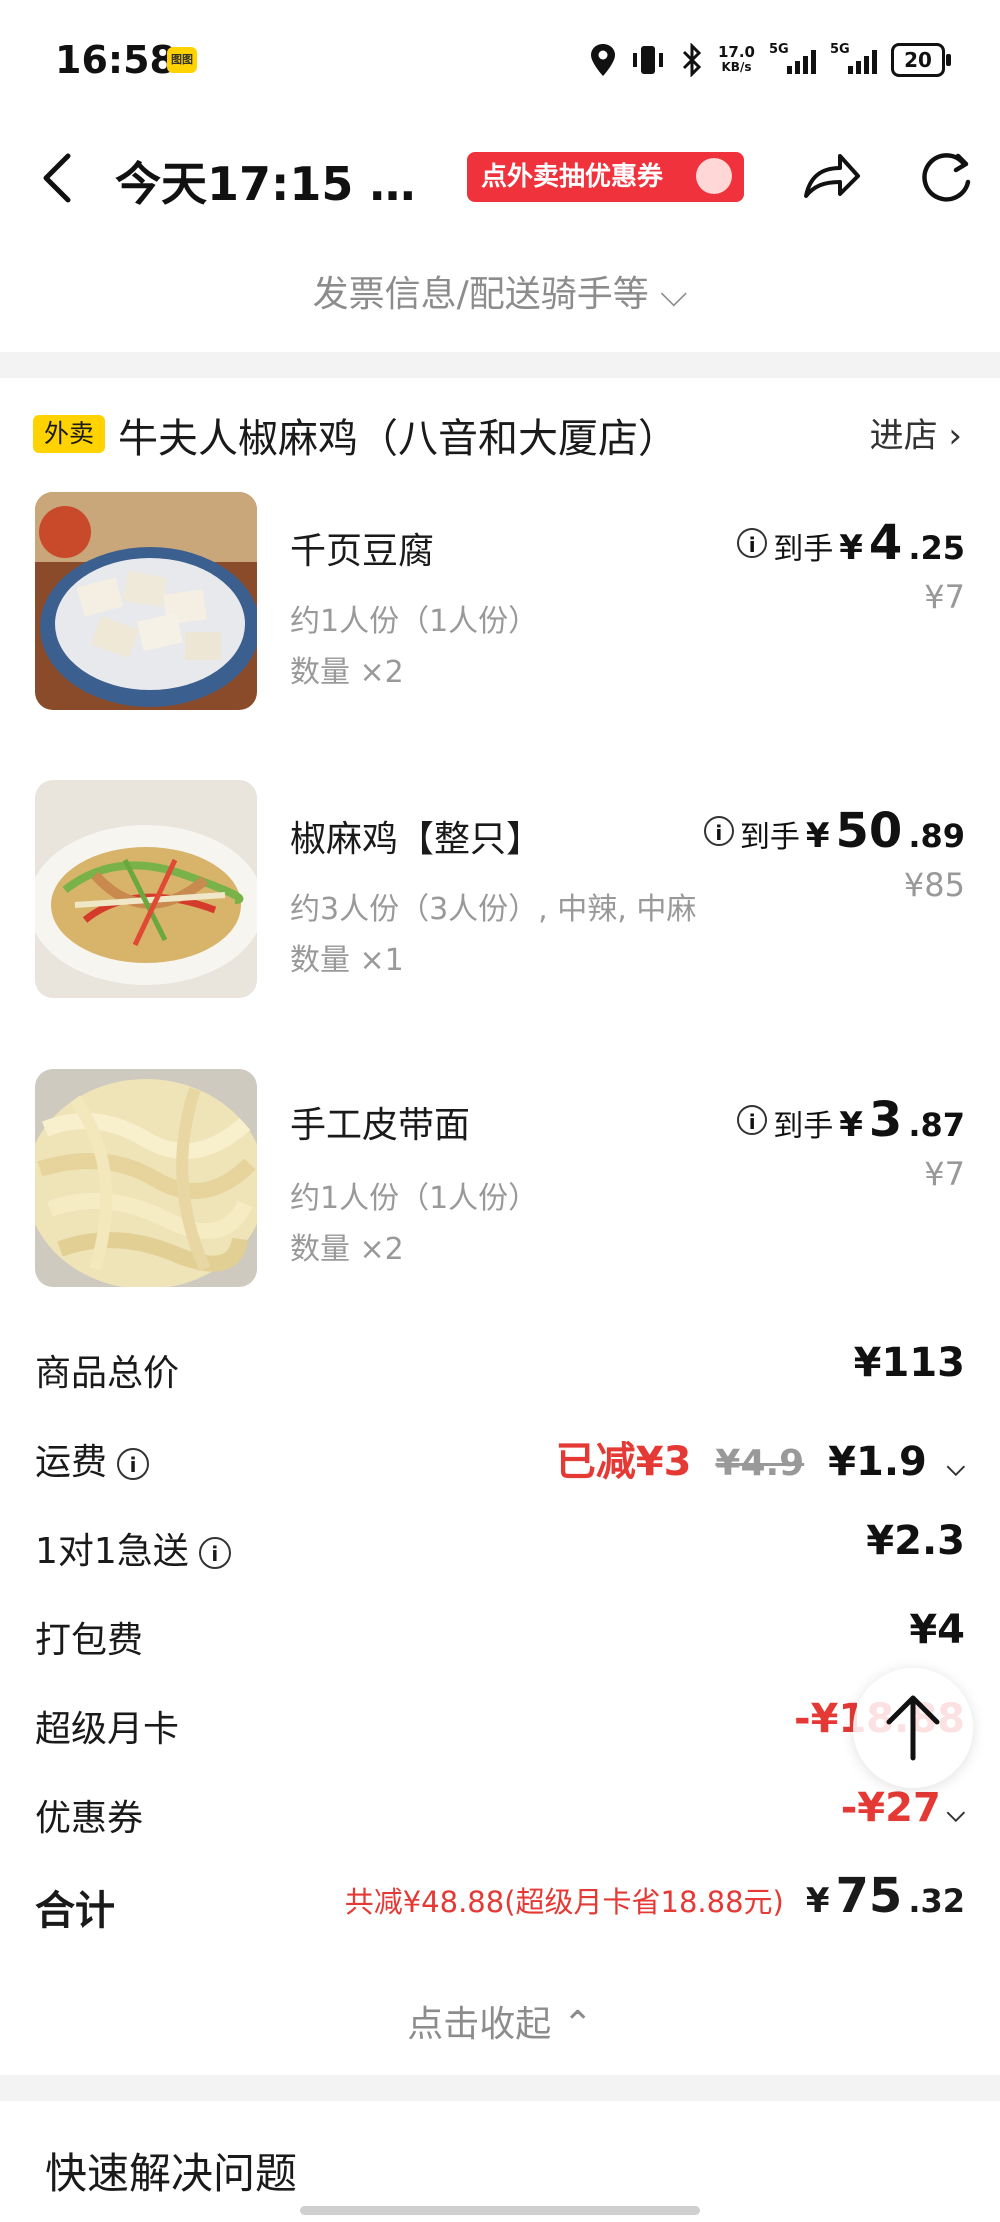 This screenshot has width=1000, height=2222. Describe the element at coordinates (885, 543) in the screenshot. I see `price-integer: 4` at that location.